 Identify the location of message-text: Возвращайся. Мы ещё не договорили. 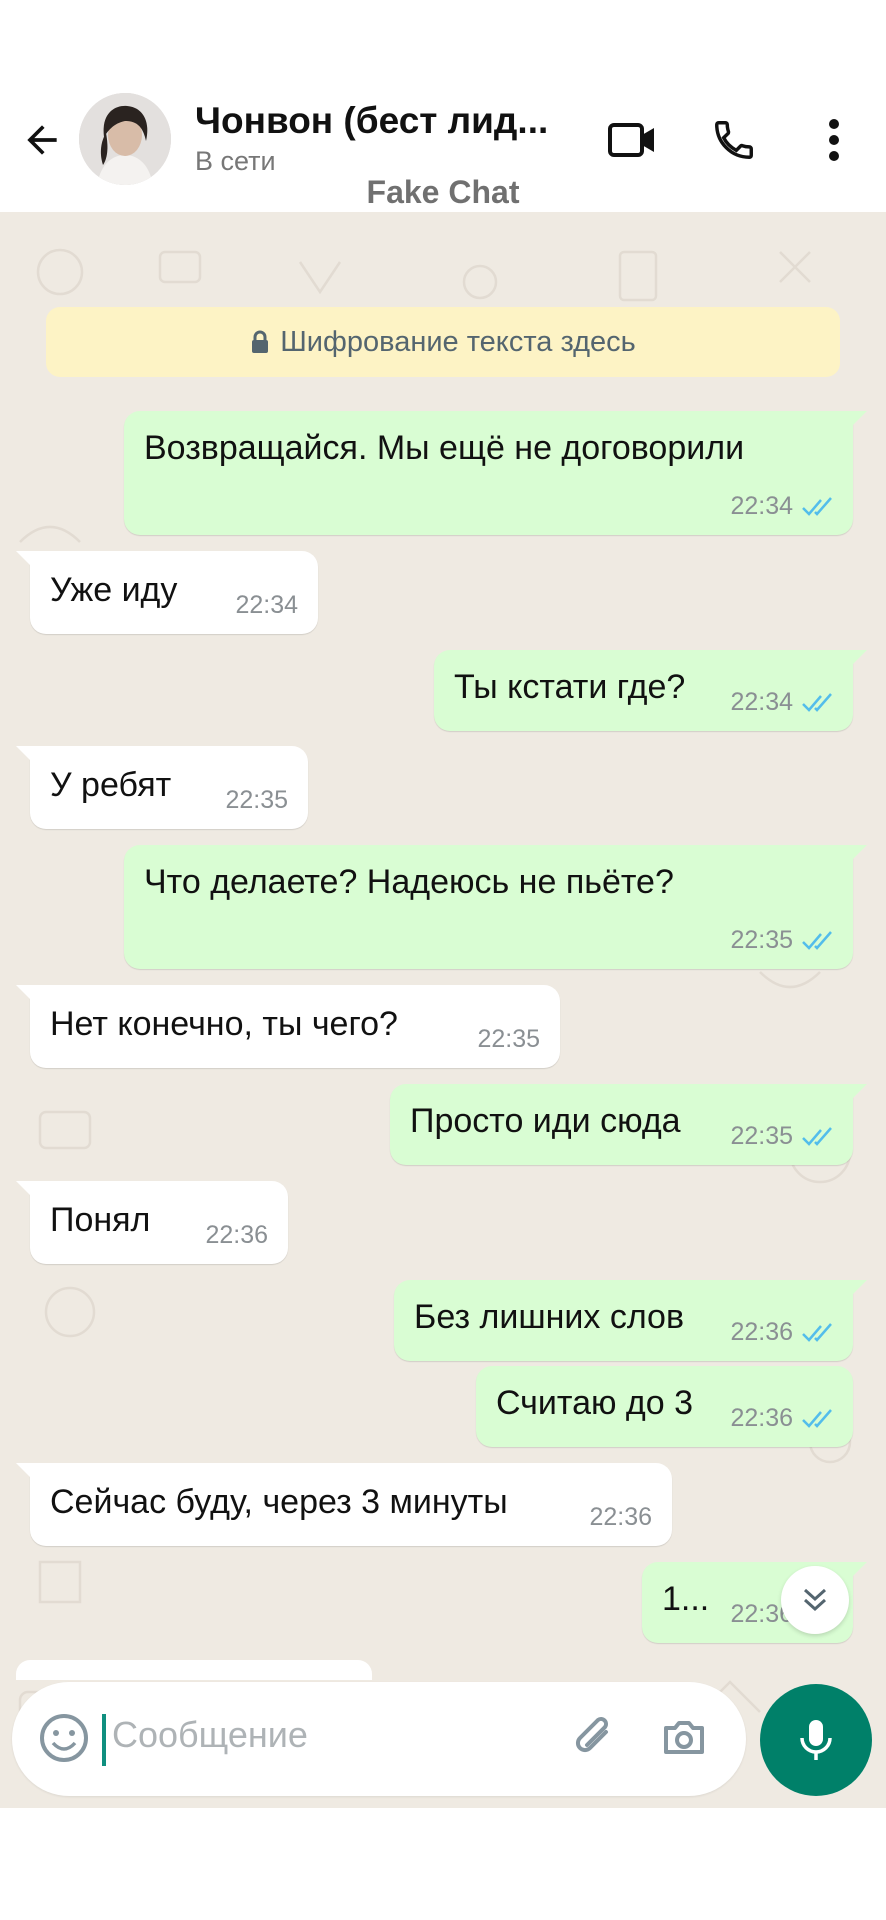
(444, 448).